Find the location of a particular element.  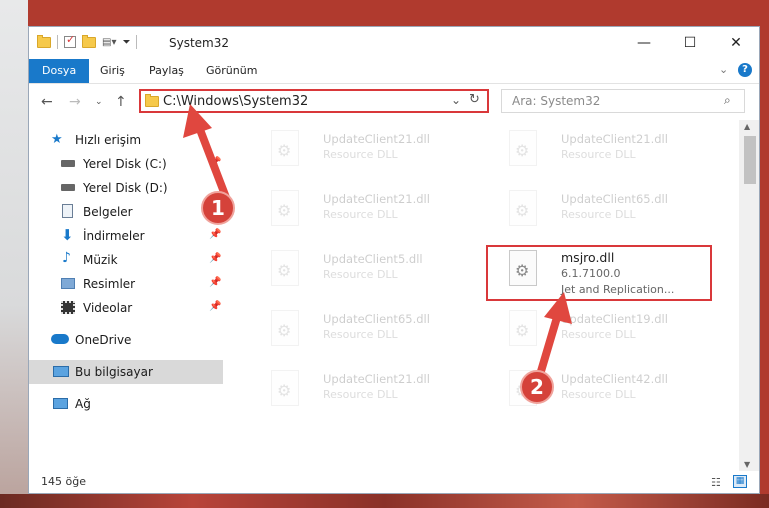

sidebar-item-downloads: ⬇ İndirmeler 📌 is located at coordinates (127, 236).